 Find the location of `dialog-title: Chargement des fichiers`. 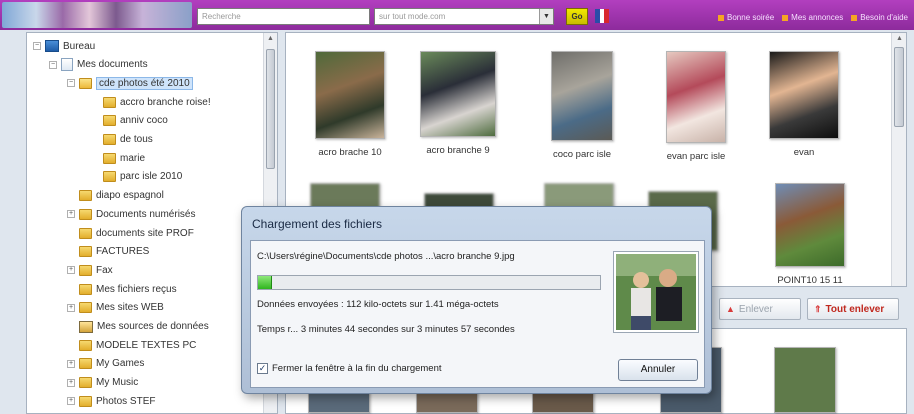

dialog-title: Chargement des fichiers is located at coordinates (317, 224).